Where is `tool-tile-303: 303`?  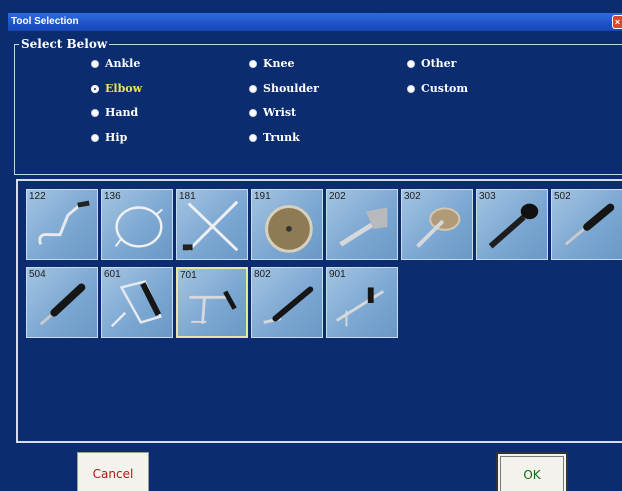 tool-tile-303: 303 is located at coordinates (512, 224).